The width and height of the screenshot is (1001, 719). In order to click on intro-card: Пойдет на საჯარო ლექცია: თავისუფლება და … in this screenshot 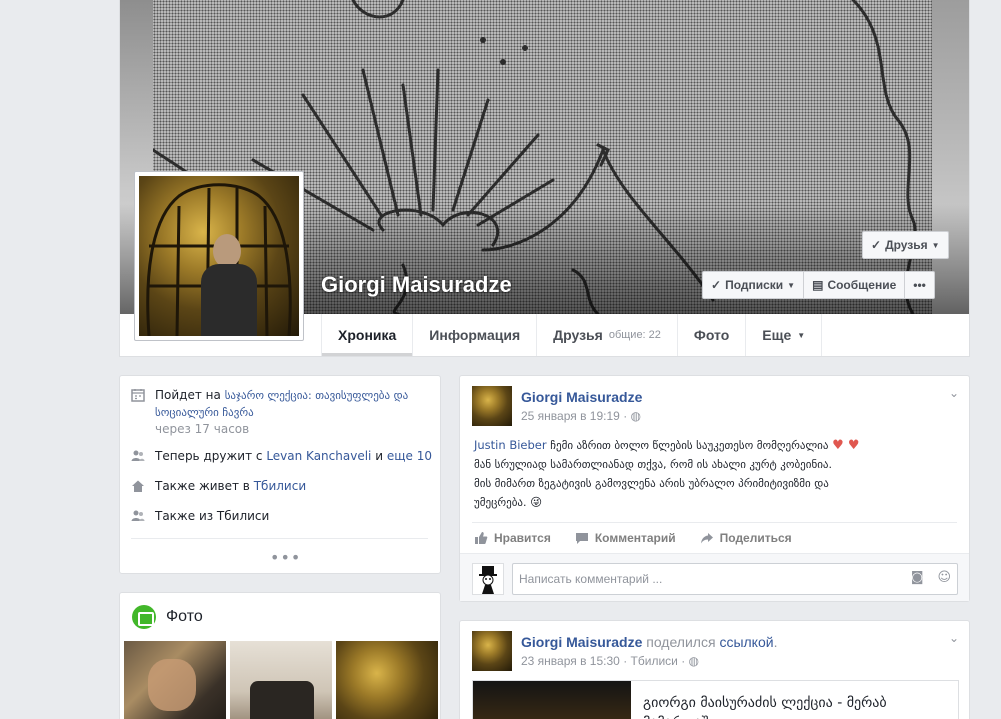, I will do `click(280, 474)`.